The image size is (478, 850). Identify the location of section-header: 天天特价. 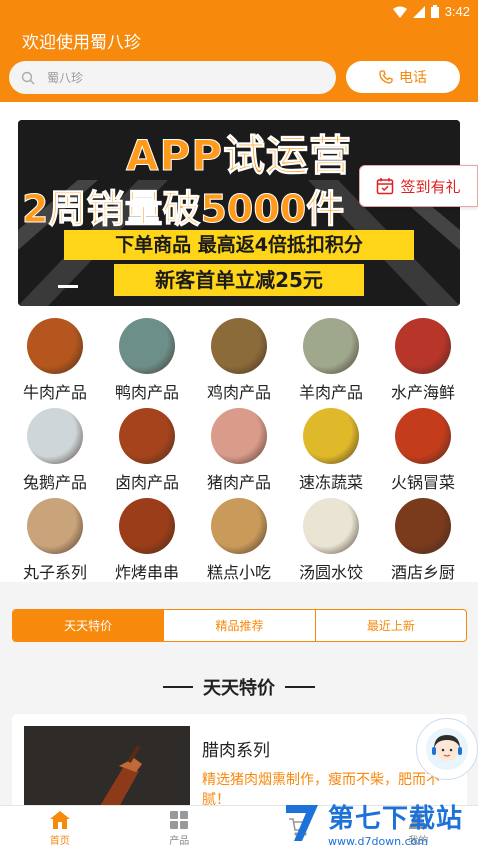
(239, 679).